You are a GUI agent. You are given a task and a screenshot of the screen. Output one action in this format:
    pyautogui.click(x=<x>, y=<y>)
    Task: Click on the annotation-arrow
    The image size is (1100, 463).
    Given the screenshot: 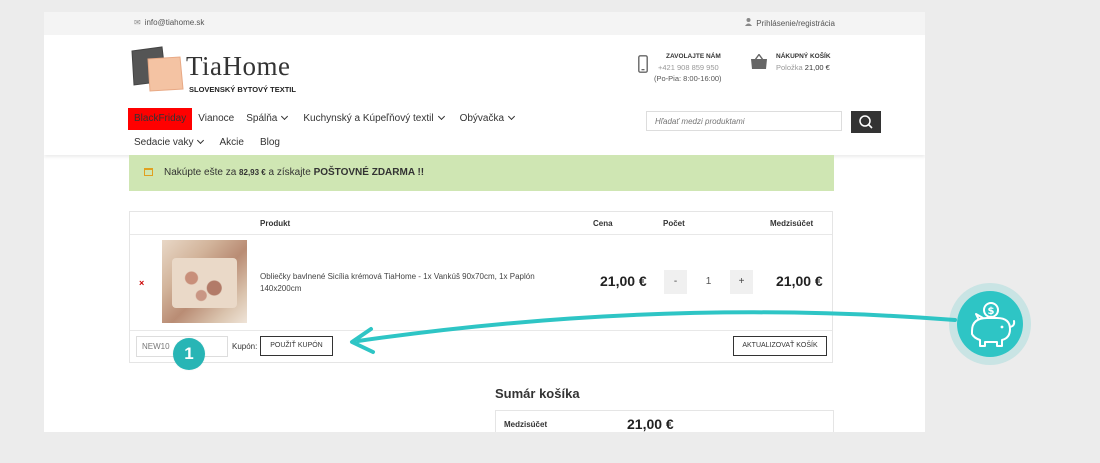 What is the action you would take?
    pyautogui.click(x=653, y=332)
    